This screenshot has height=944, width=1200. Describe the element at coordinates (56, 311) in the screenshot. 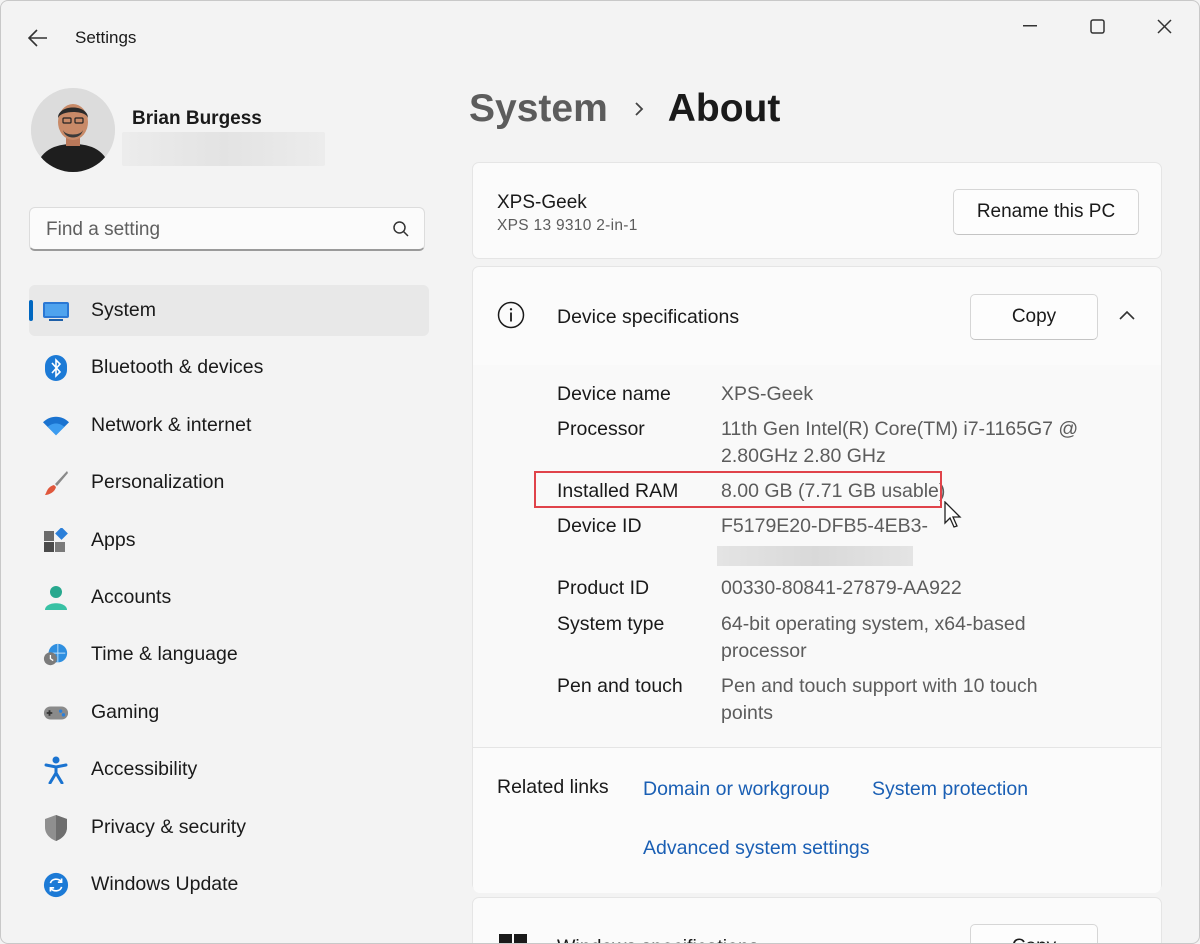

I see `system-icon` at that location.